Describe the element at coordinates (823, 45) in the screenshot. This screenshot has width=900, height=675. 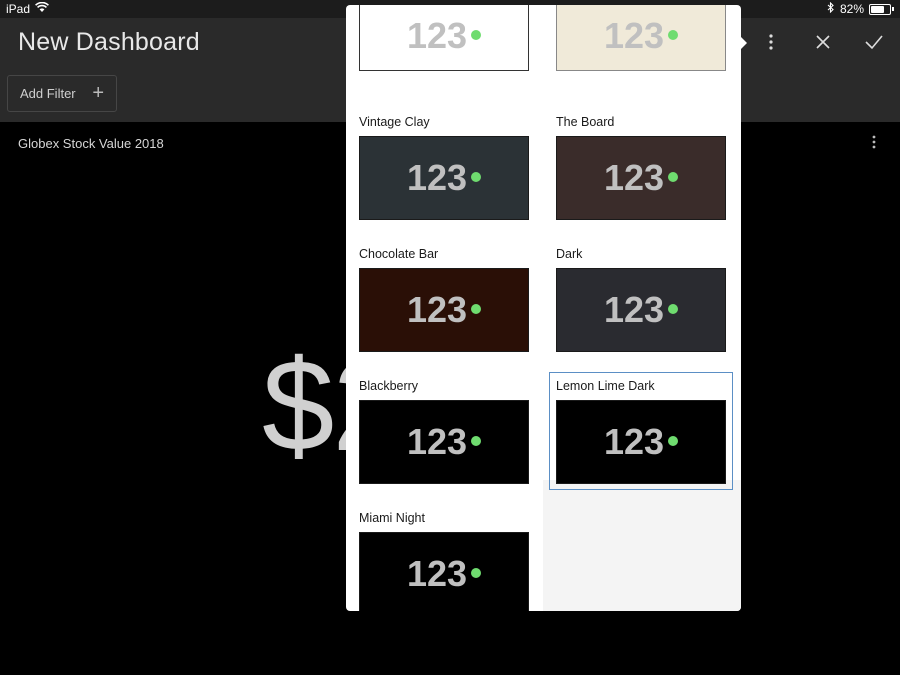
I see `close-icon` at that location.